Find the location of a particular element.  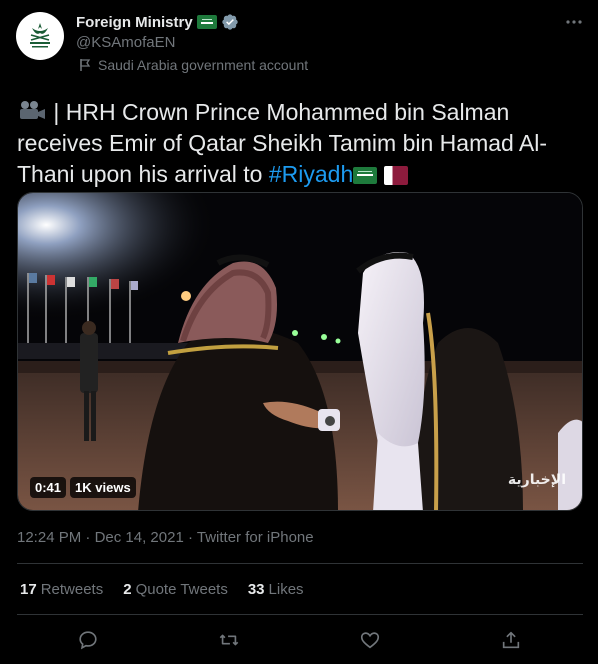

heart-icon is located at coordinates (370, 640).